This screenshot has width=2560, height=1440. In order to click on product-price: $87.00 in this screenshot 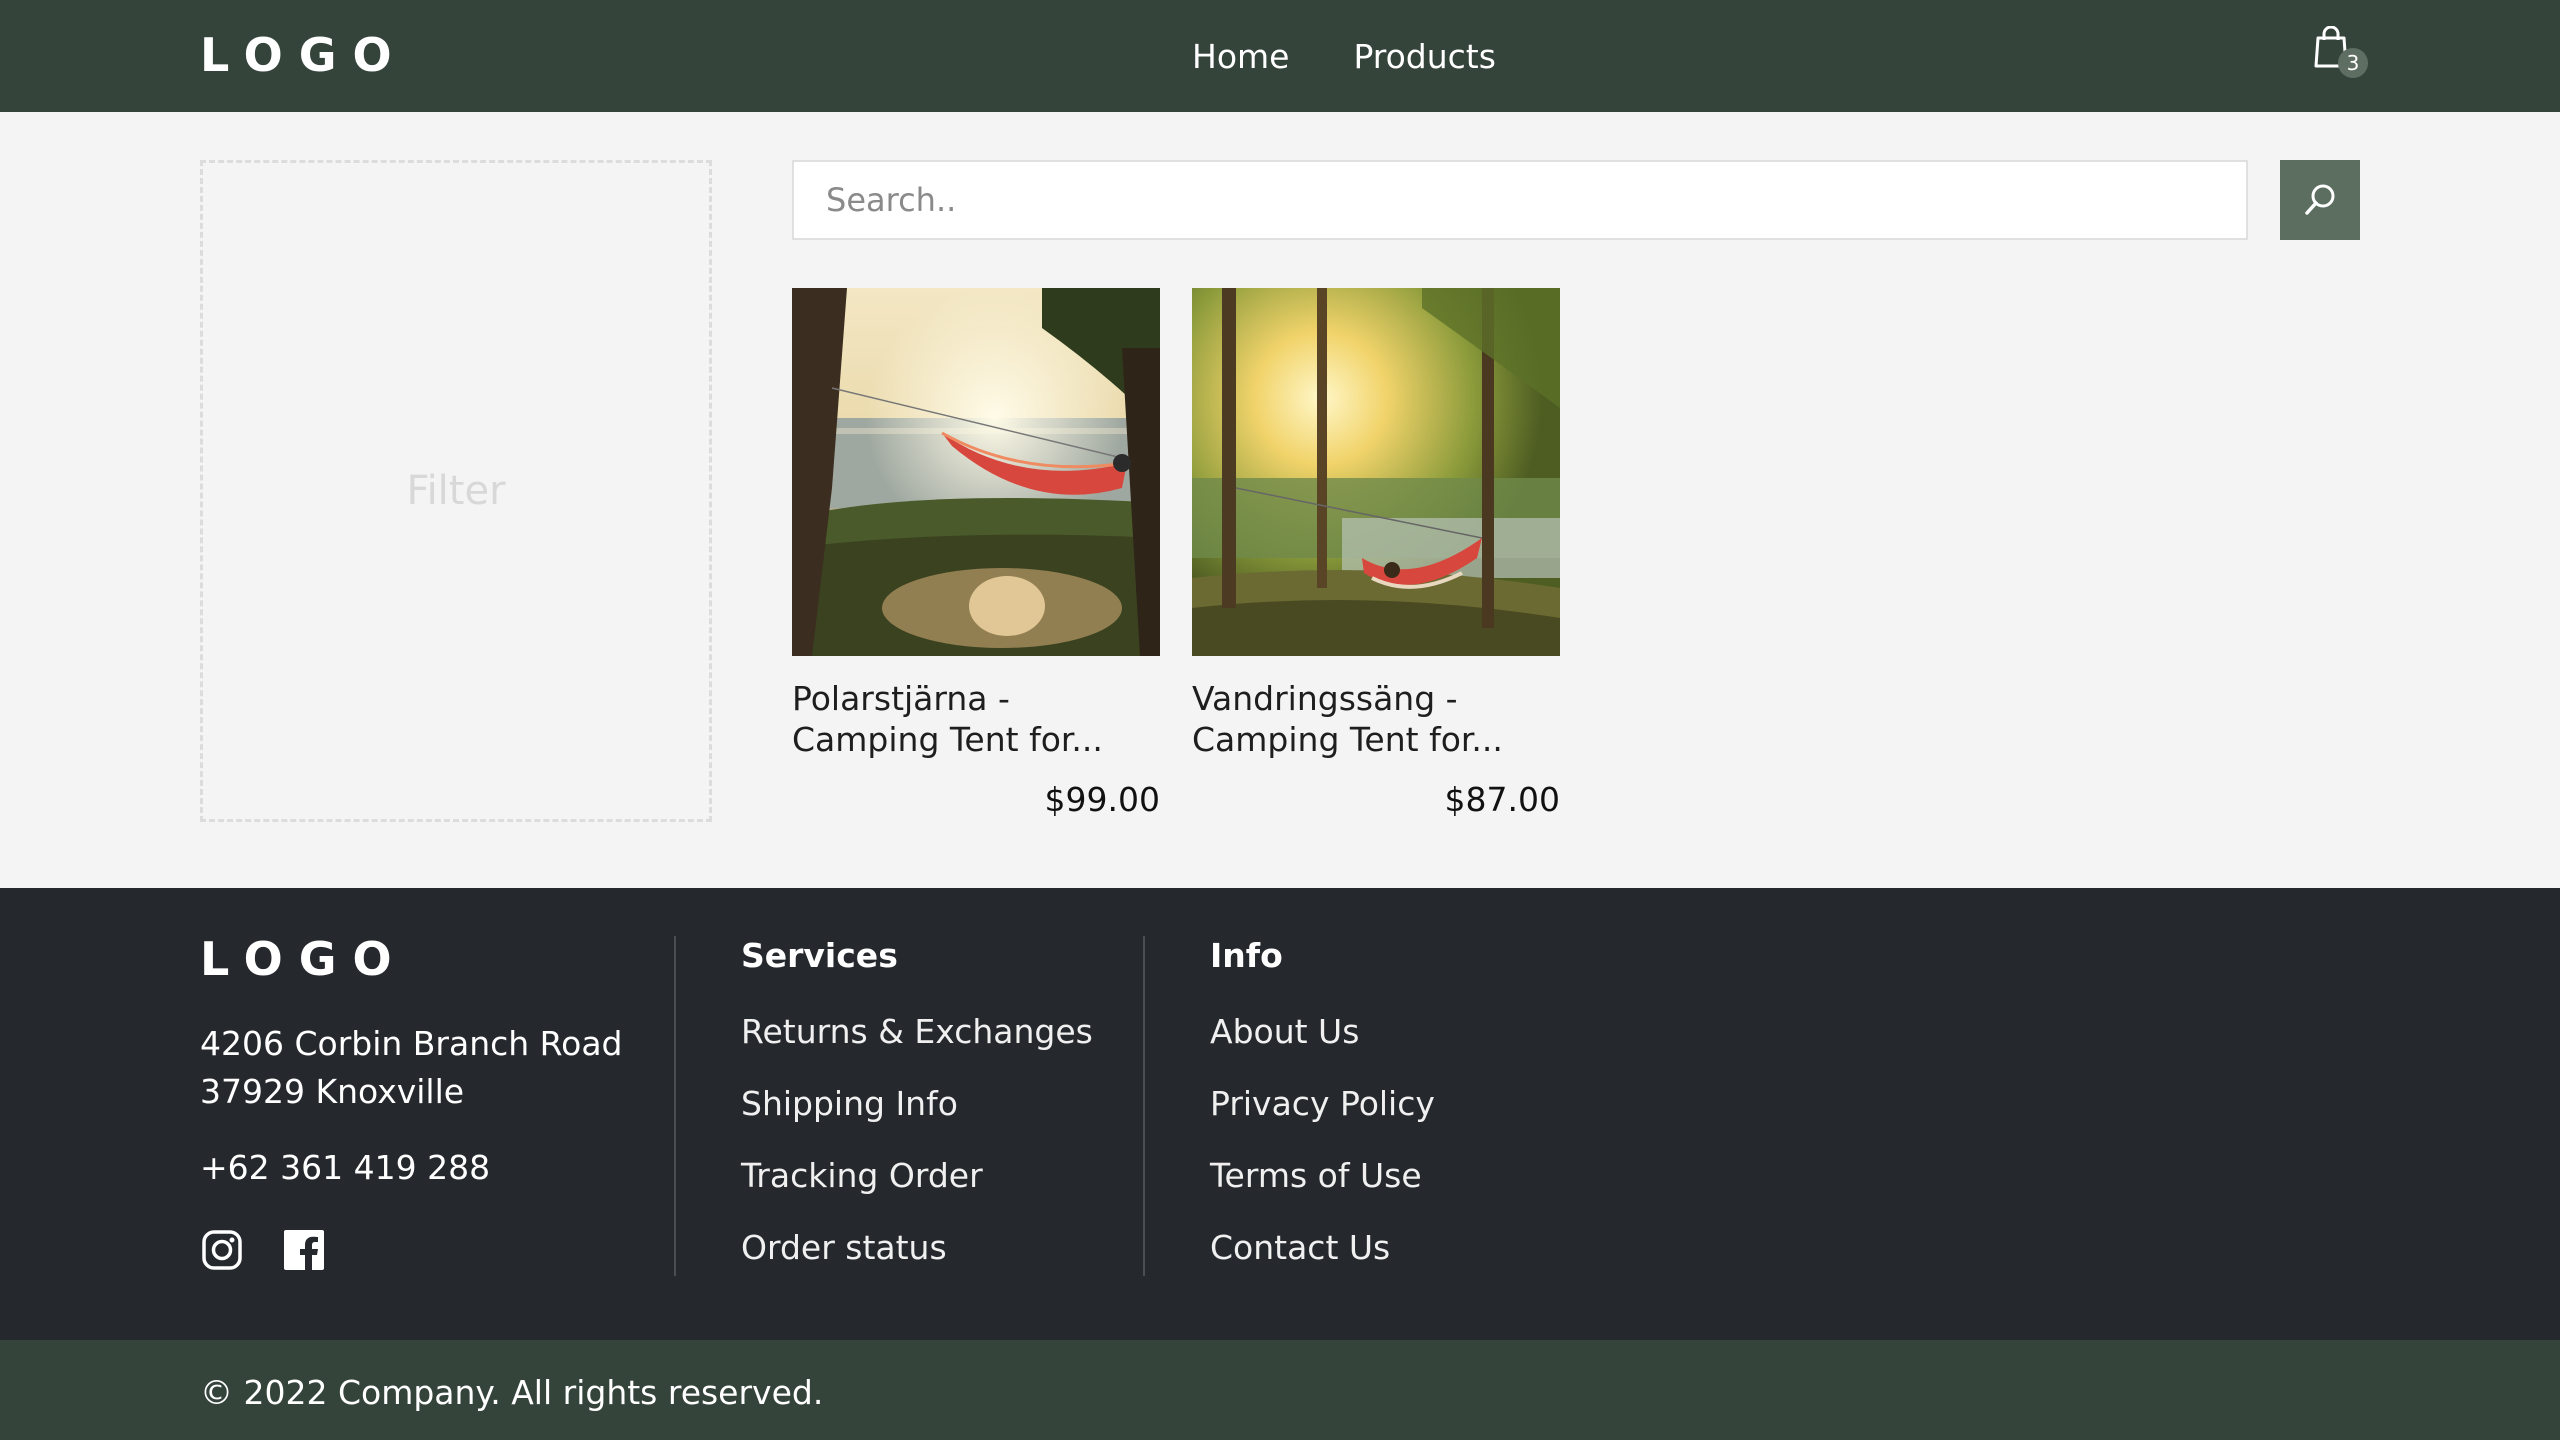, I will do `click(1502, 799)`.